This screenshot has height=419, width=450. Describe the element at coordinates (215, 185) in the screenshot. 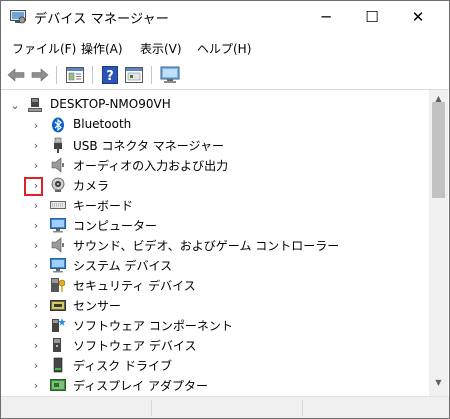

I see `tree-item-camera: › カメラ` at that location.